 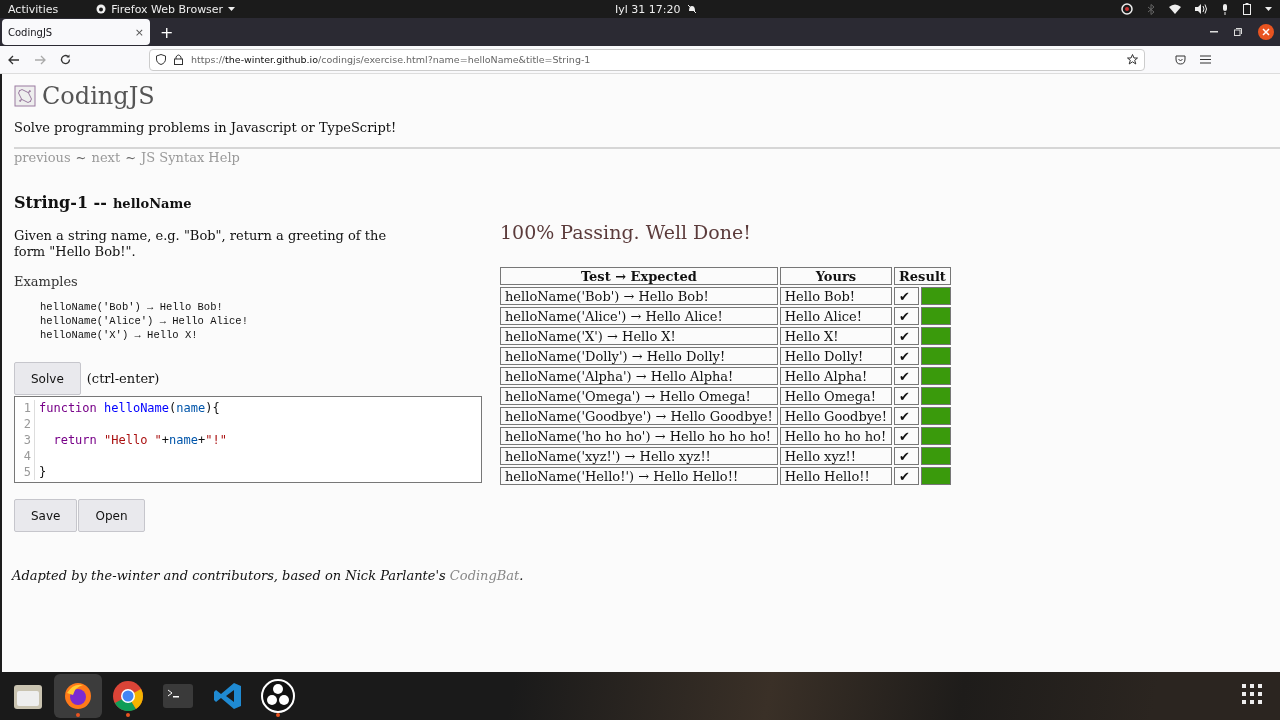 I want to click on code-line: return "Hello "+name+"!", so click(x=139, y=440).